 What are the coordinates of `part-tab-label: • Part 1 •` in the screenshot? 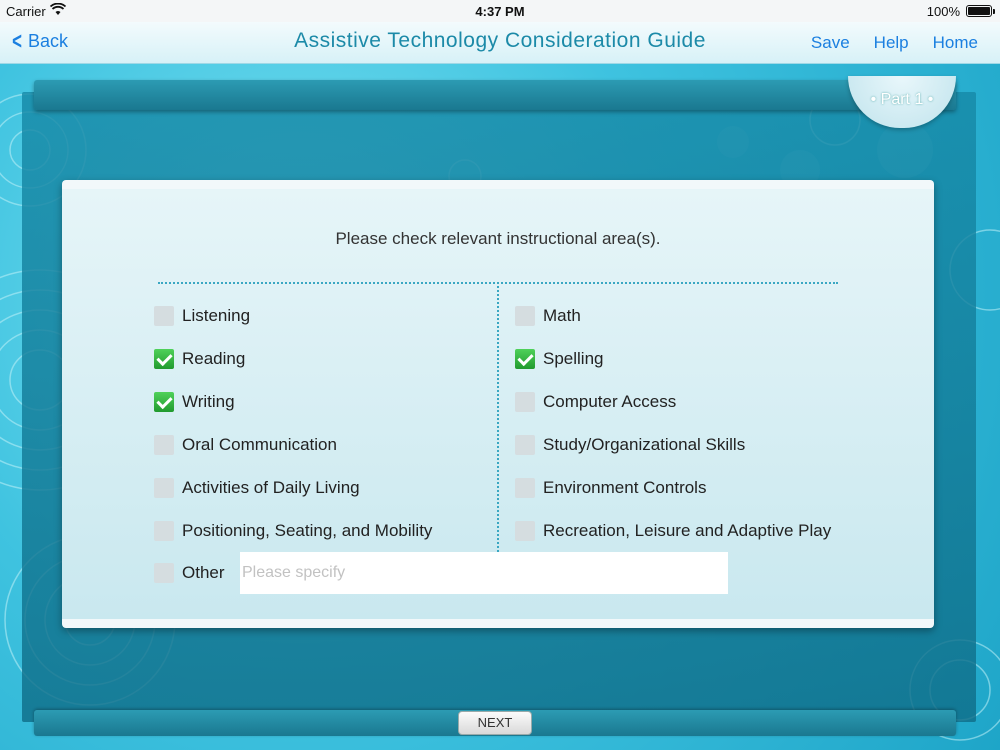 It's located at (902, 99).